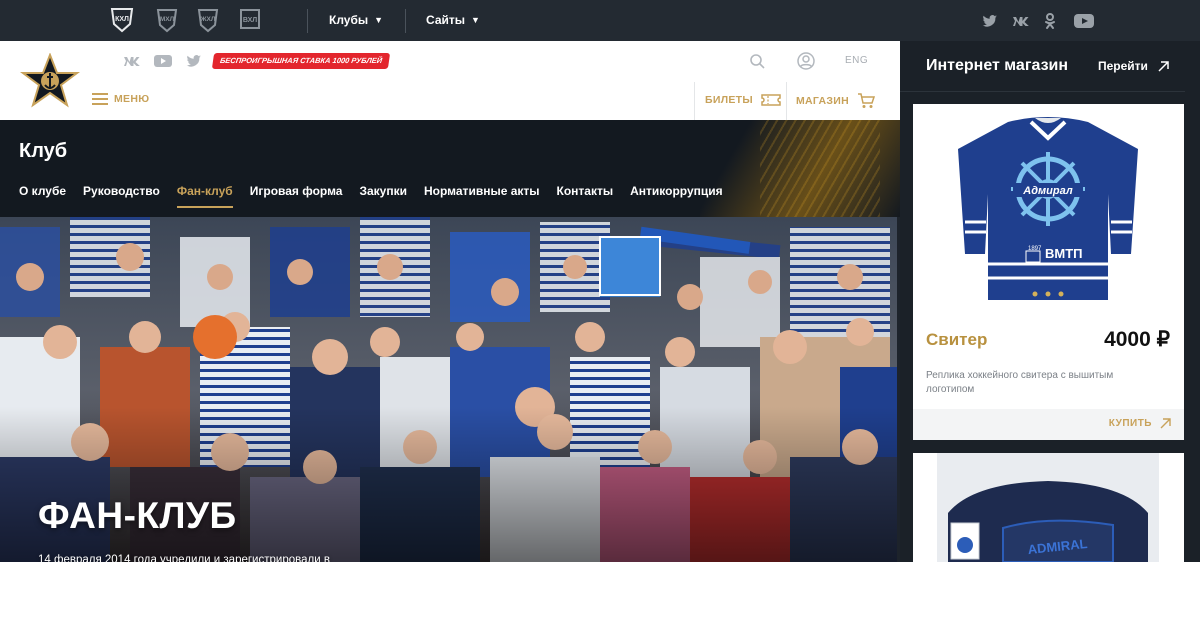  Describe the element at coordinates (823, 101) in the screenshot. I see `shop-label: МАГАЗИН` at that location.